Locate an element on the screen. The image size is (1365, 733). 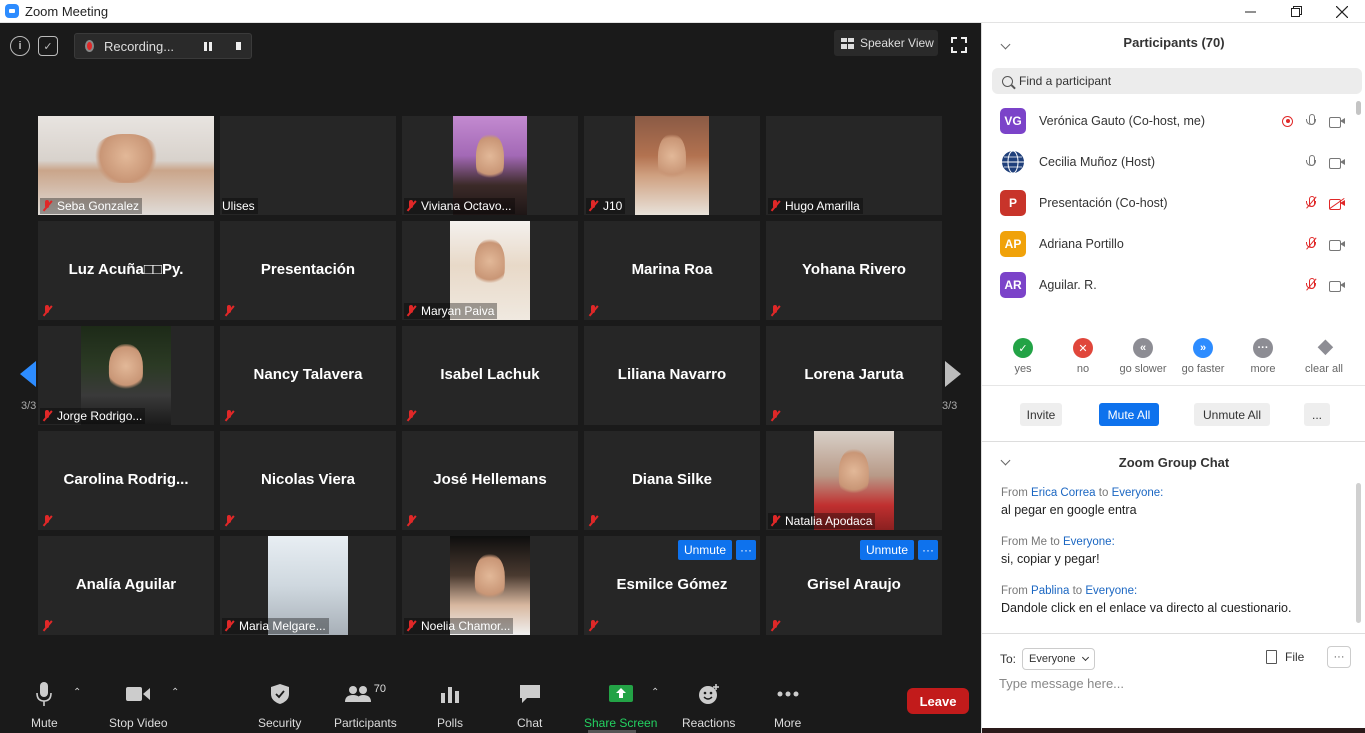
share-options-caret-icon: ⌃ is located at coordinates (655, 692).